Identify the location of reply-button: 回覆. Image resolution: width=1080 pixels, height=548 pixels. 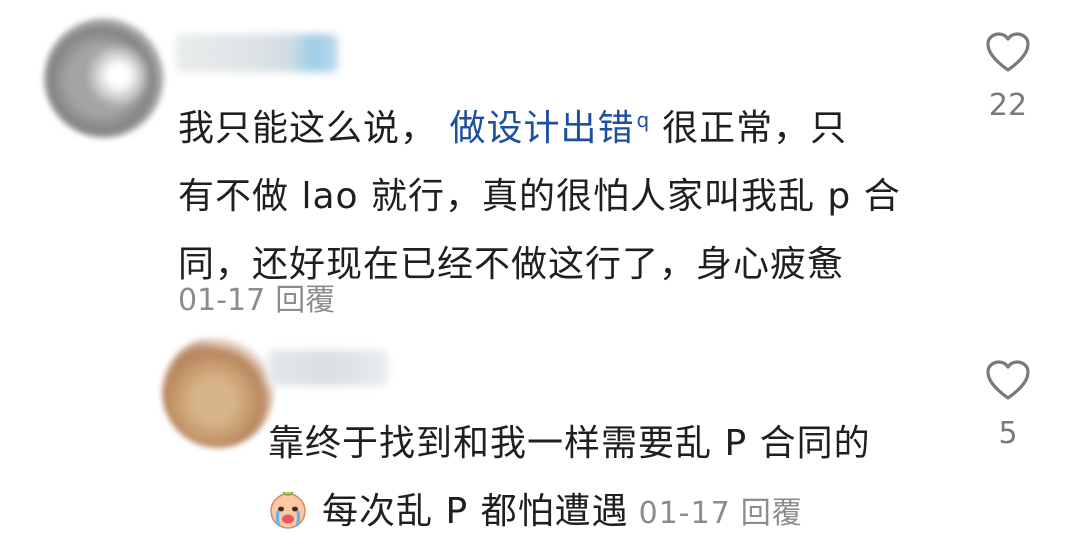
(305, 300).